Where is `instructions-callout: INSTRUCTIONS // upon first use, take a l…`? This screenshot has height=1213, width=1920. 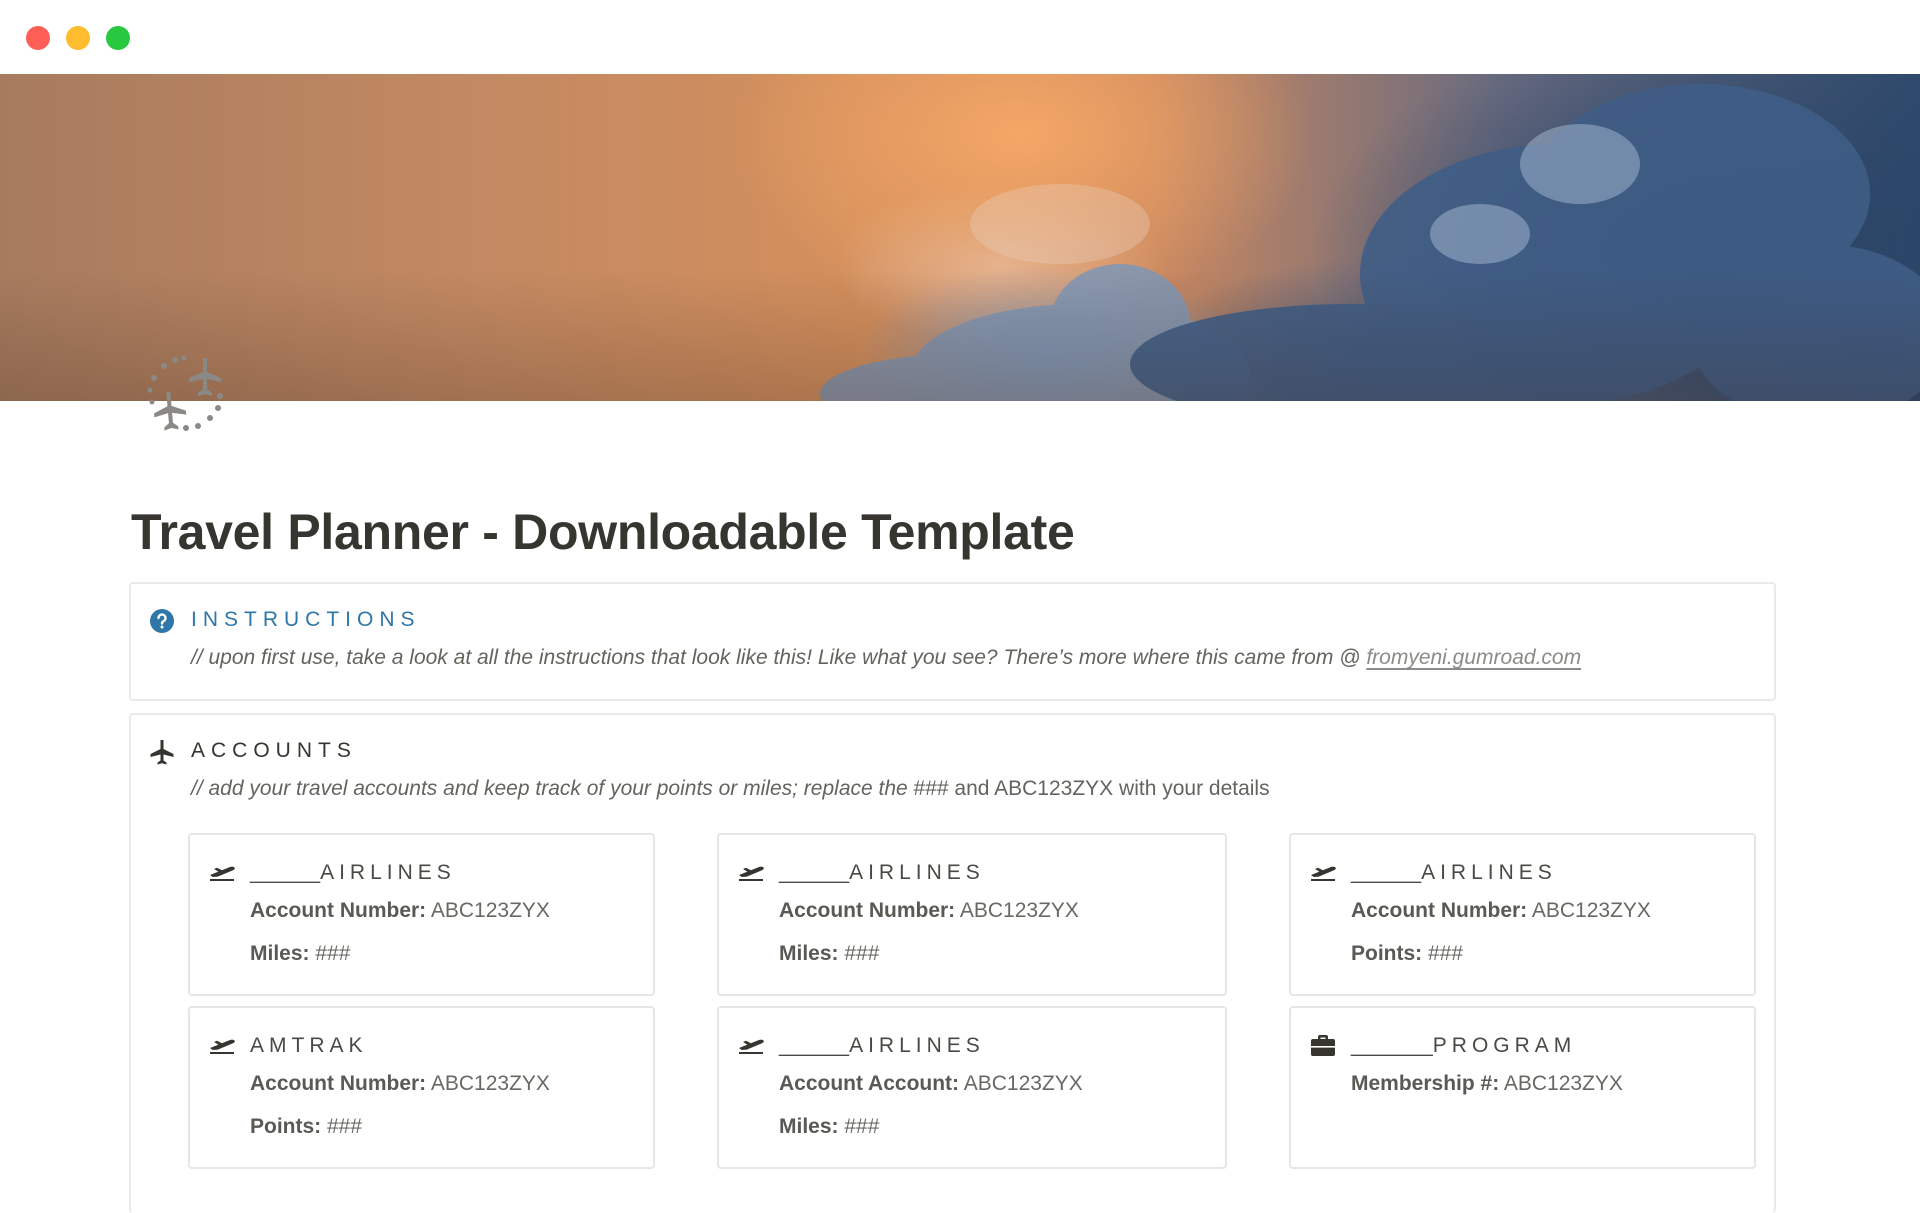
instructions-callout: INSTRUCTIONS // upon first use, take a l… is located at coordinates (952, 641).